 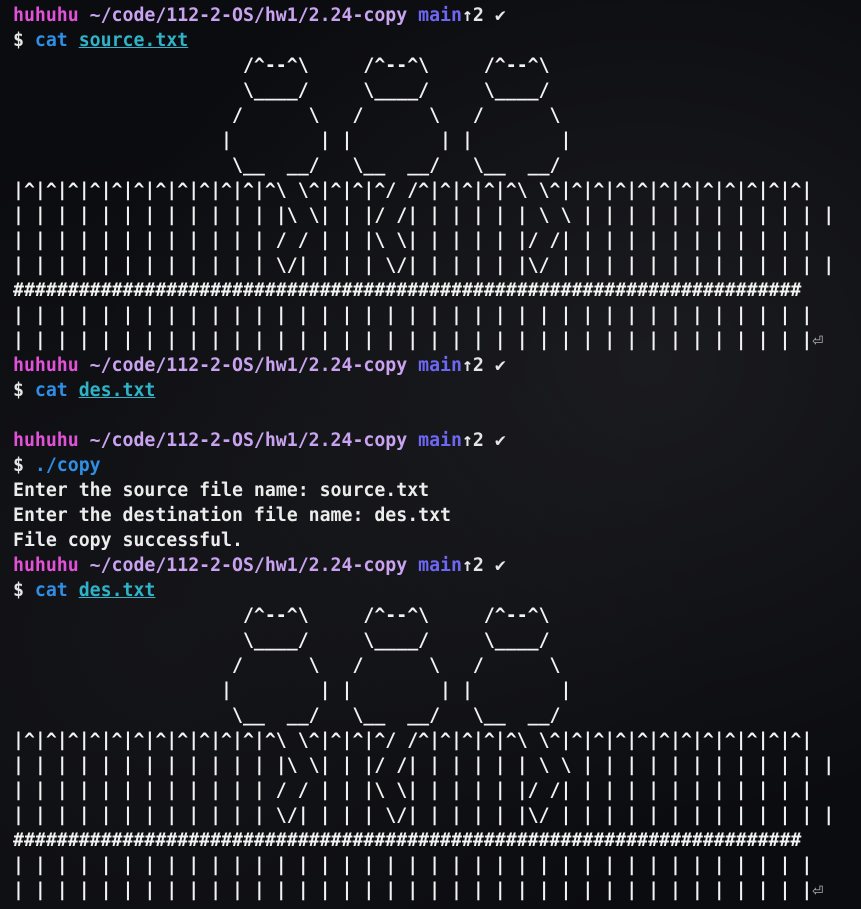 What do you see at coordinates (437, 415) in the screenshot?
I see `empty-output-line` at bounding box center [437, 415].